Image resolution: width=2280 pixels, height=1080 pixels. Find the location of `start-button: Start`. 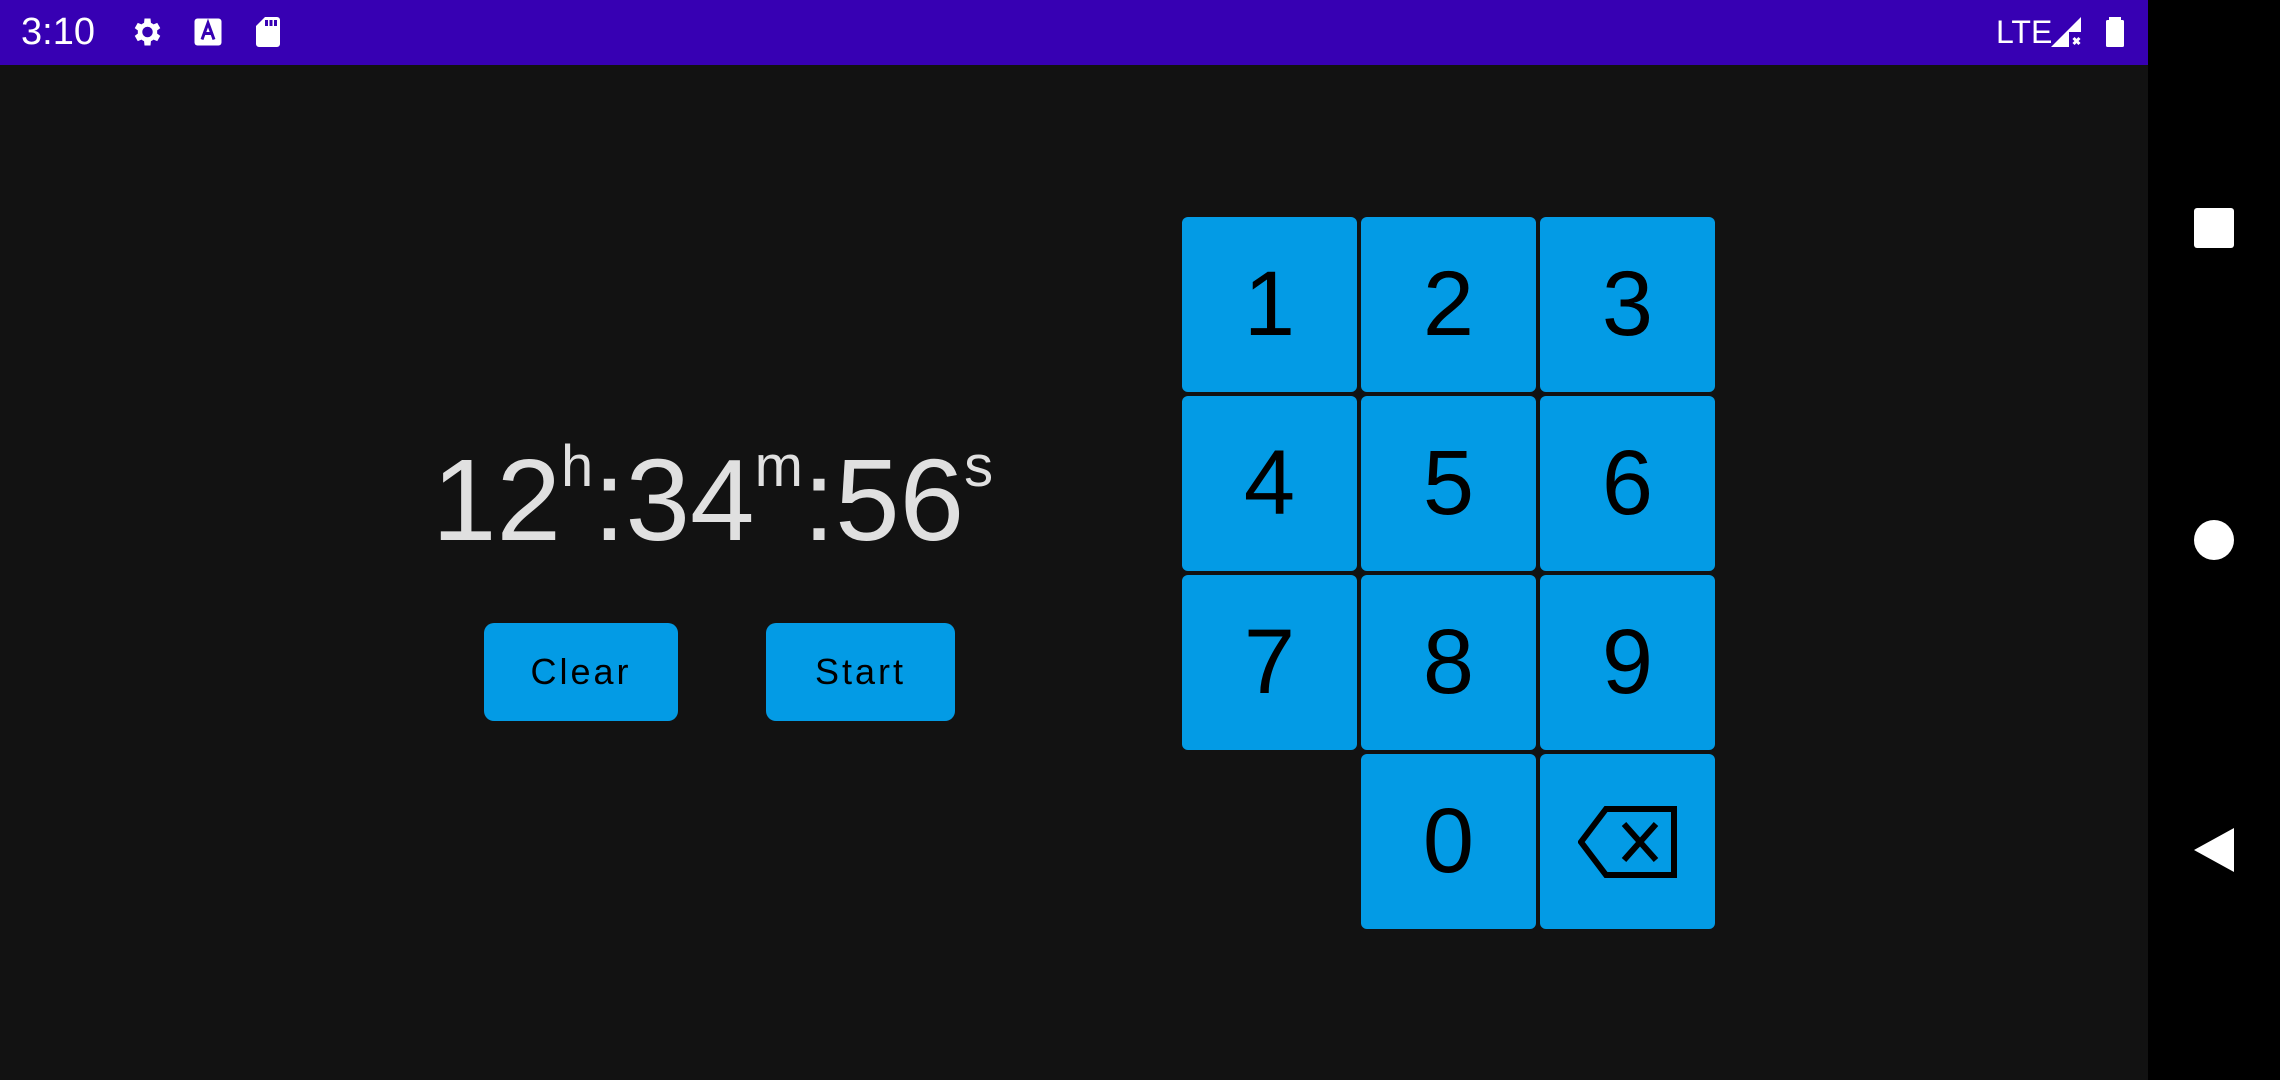

start-button: Start is located at coordinates (860, 672).